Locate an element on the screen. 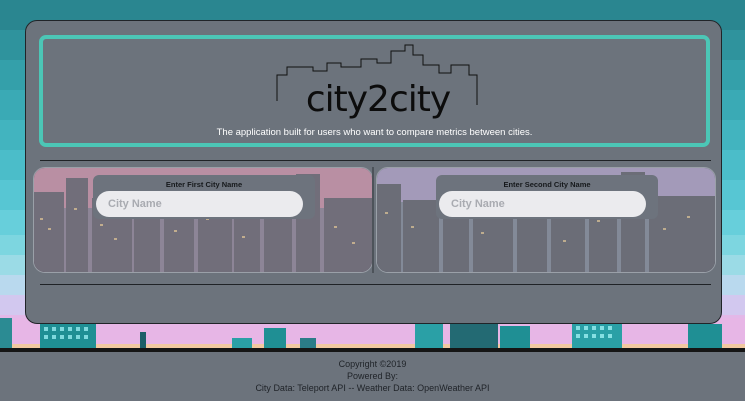  first-city-input-box: Enter First City Name is located at coordinates (204, 197).